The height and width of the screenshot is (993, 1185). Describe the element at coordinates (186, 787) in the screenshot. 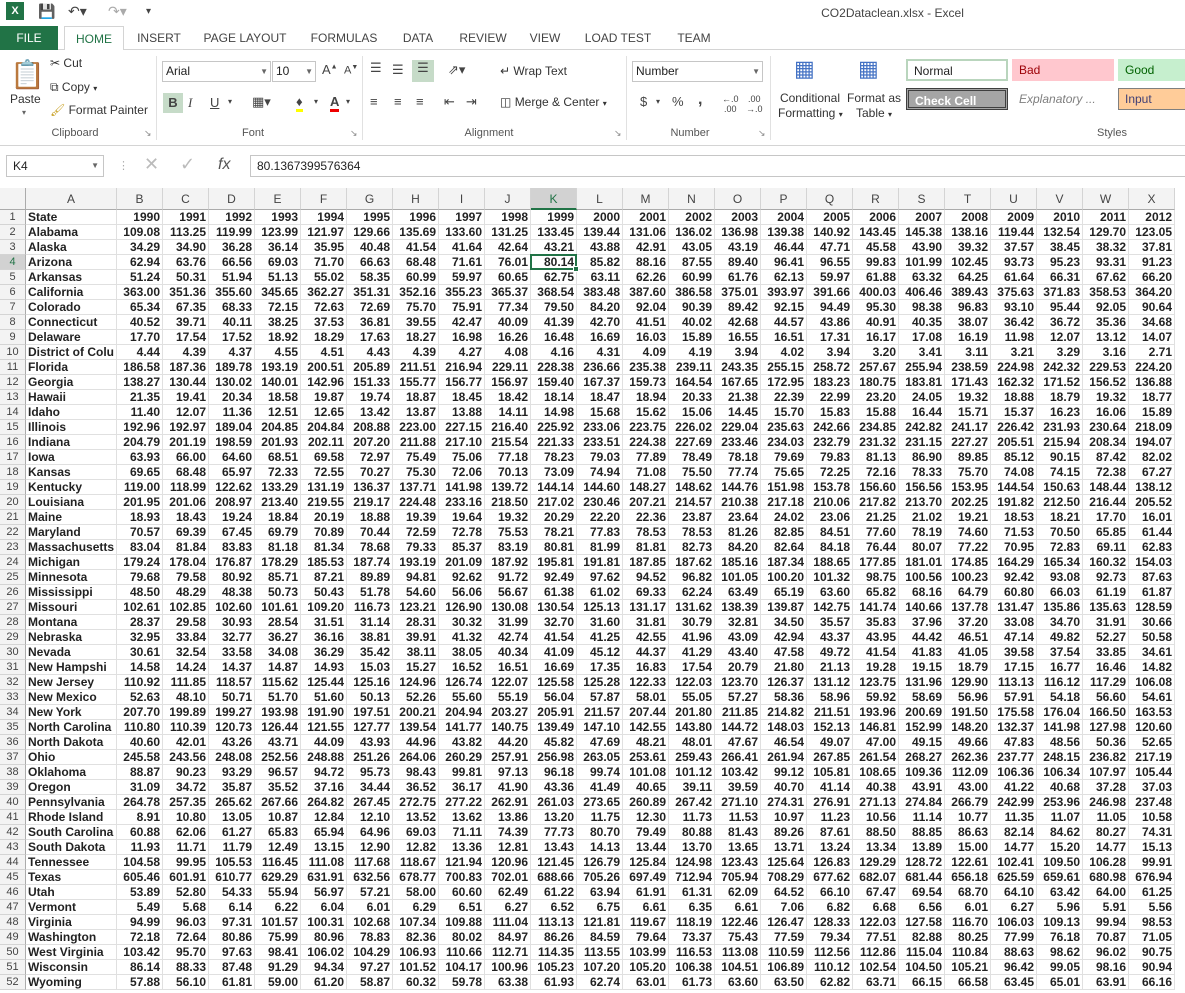

I see `value-cell: 34.72` at that location.